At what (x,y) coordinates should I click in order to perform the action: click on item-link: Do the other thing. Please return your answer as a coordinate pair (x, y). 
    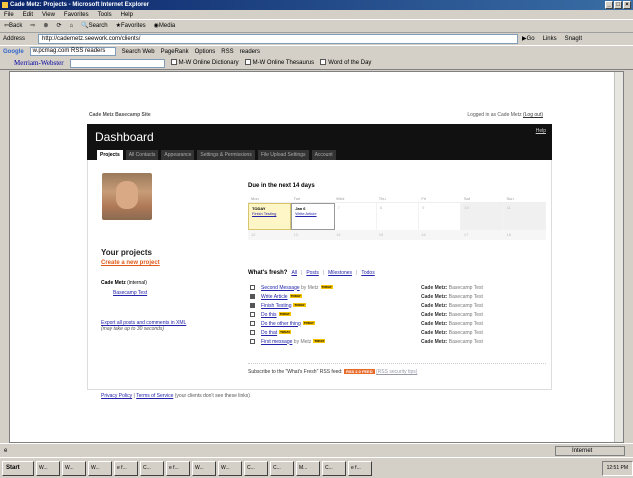
    Looking at the image, I should click on (281, 324).